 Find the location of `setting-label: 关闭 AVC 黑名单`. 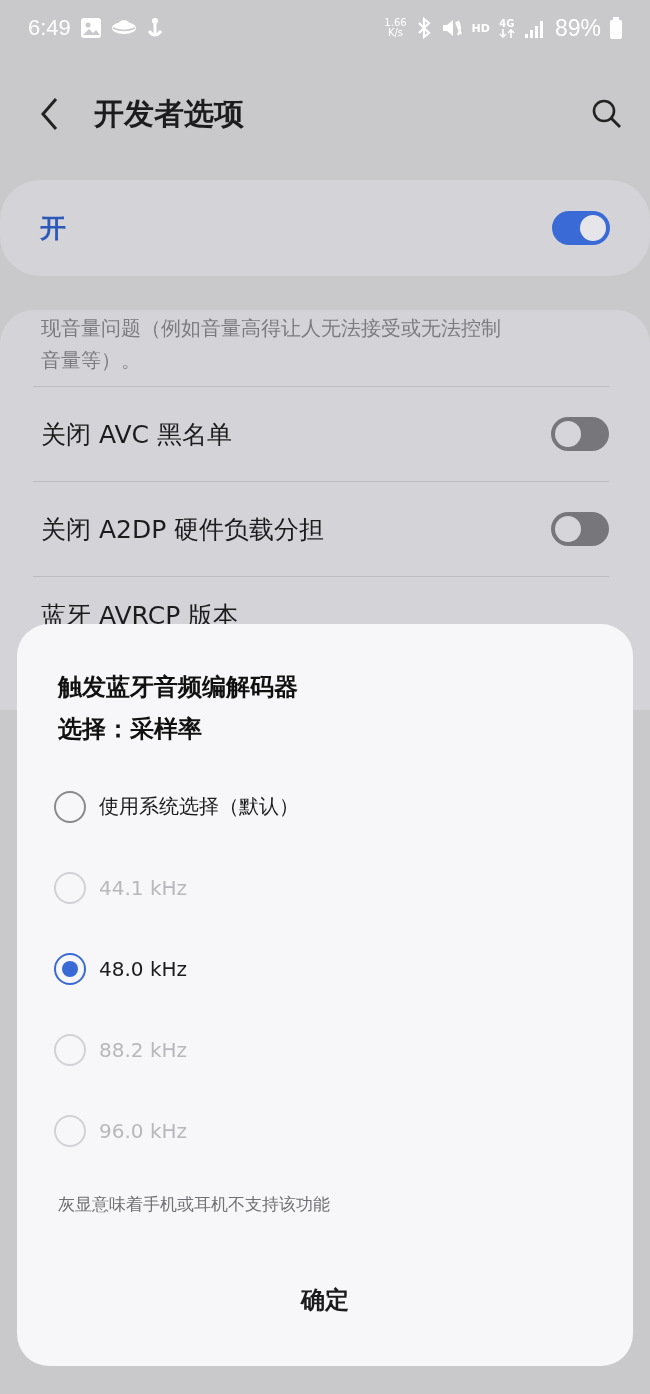

setting-label: 关闭 AVC 黑名单 is located at coordinates (136, 434).